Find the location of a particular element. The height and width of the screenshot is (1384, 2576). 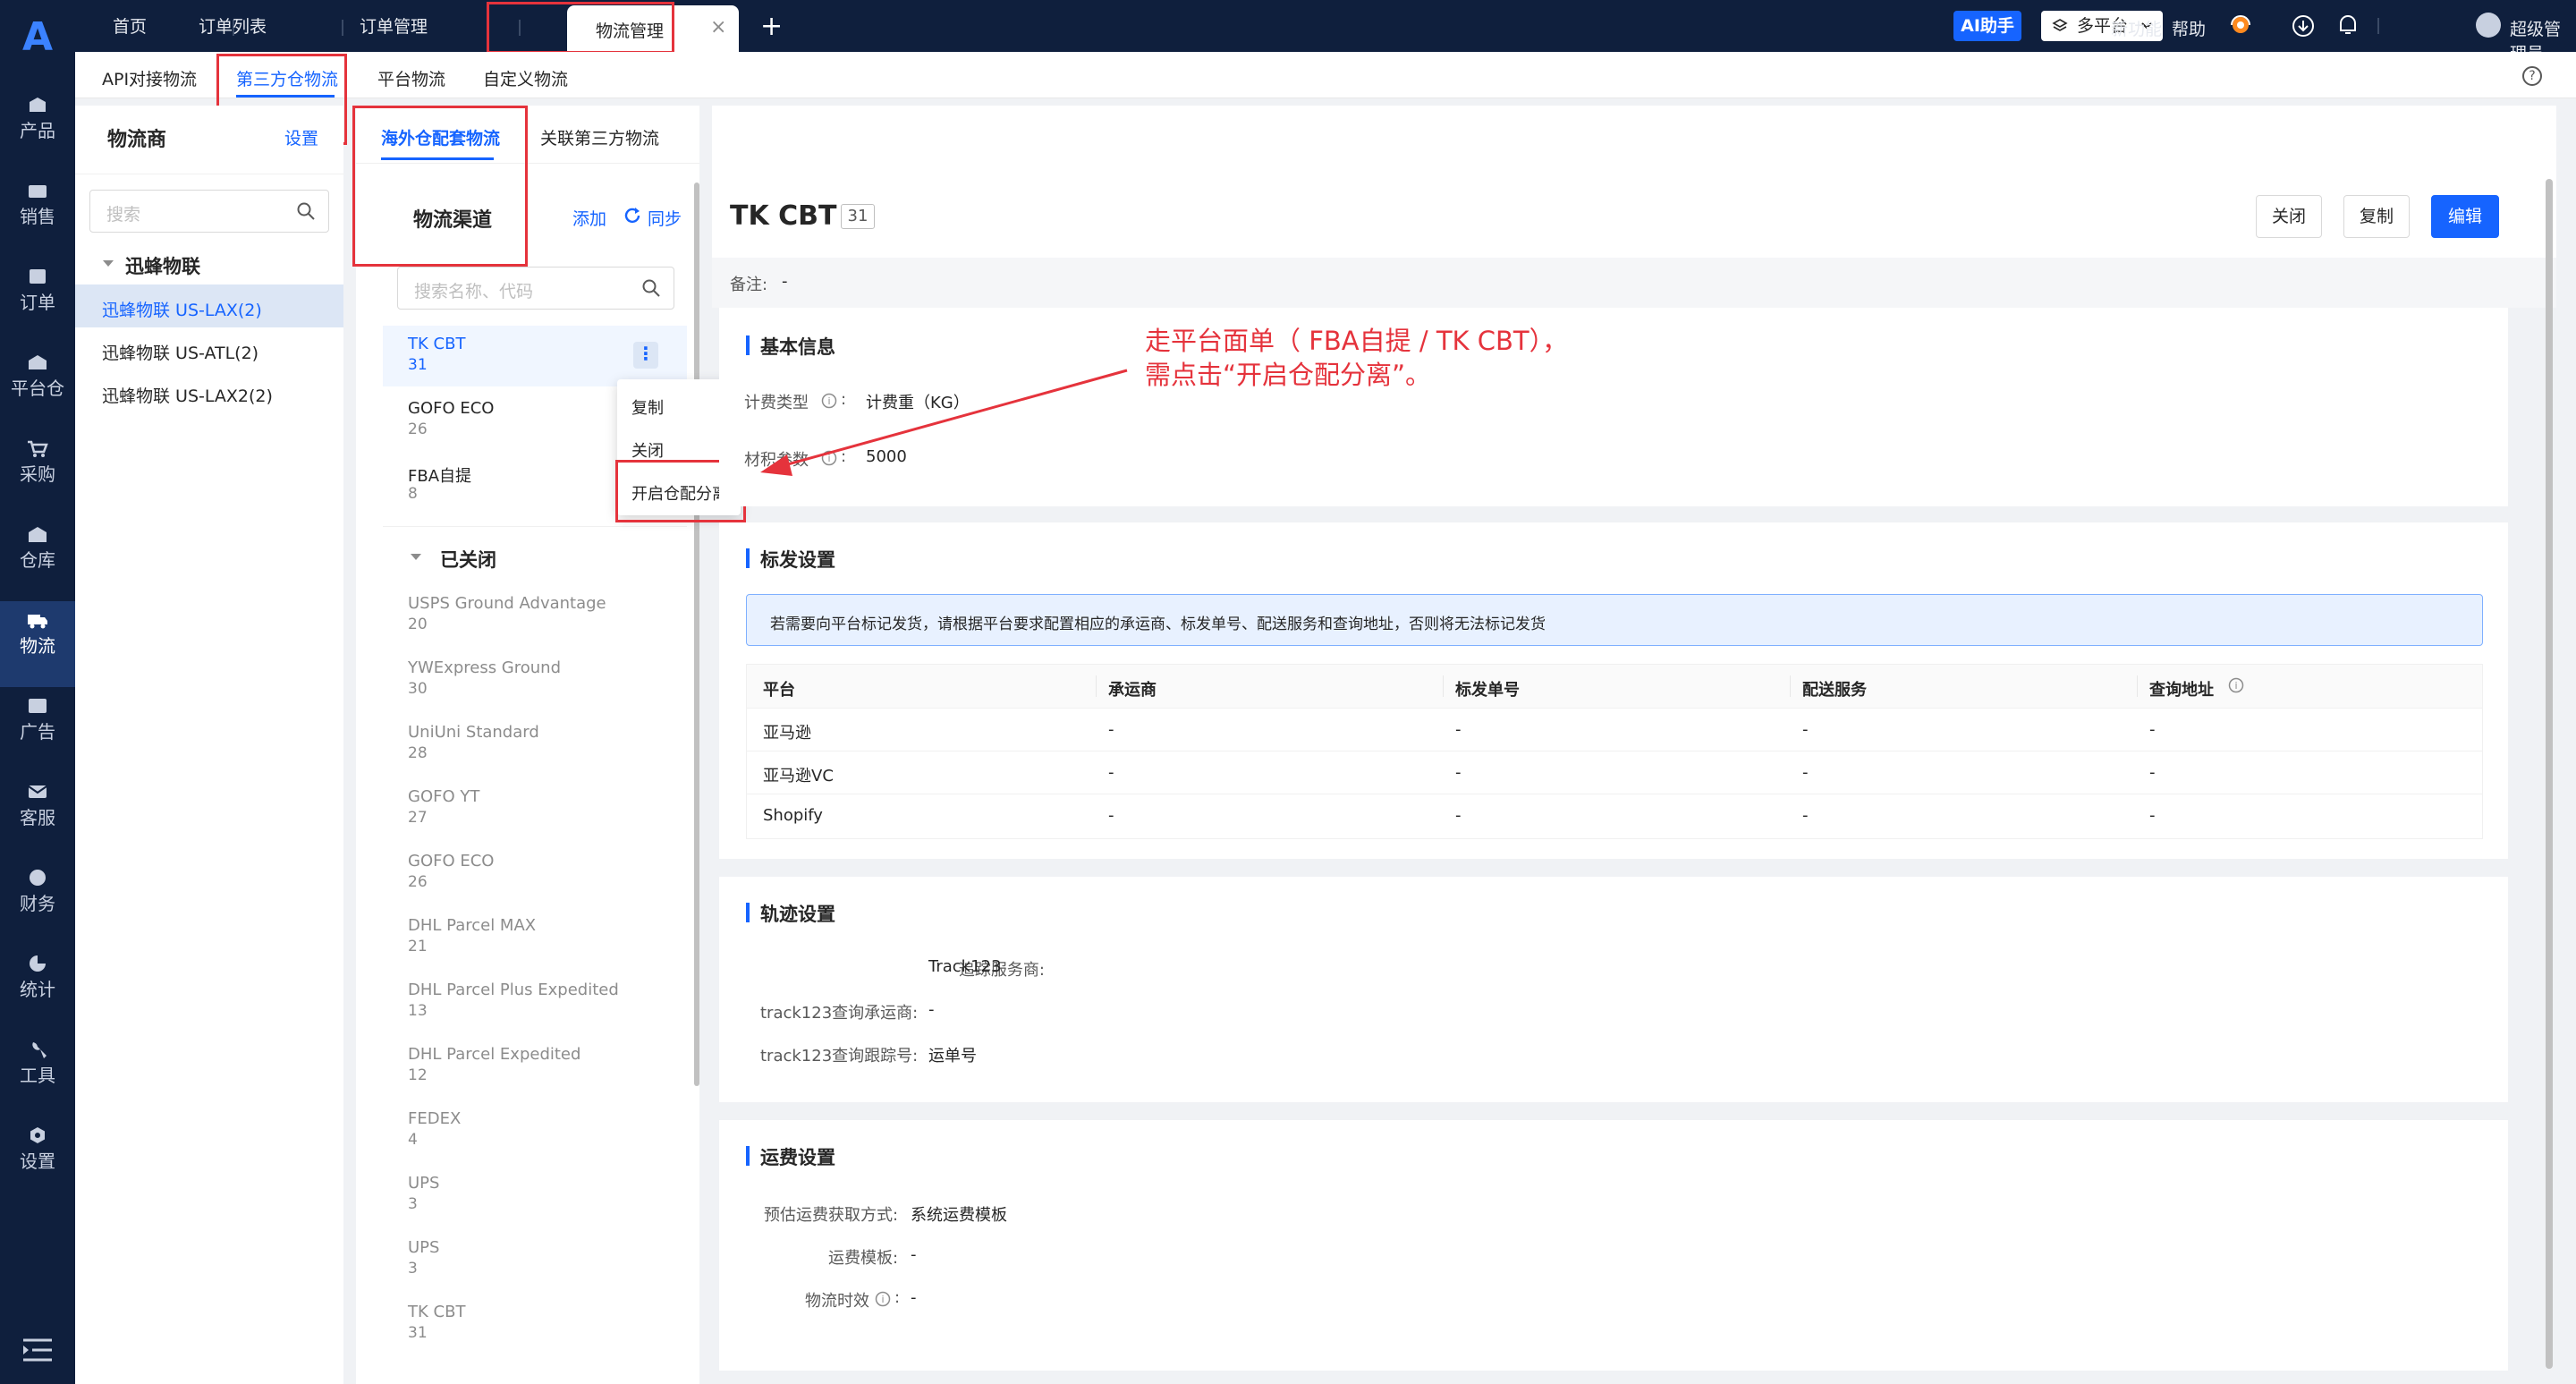

channel-item-name: GOFO ECO is located at coordinates (451, 409).